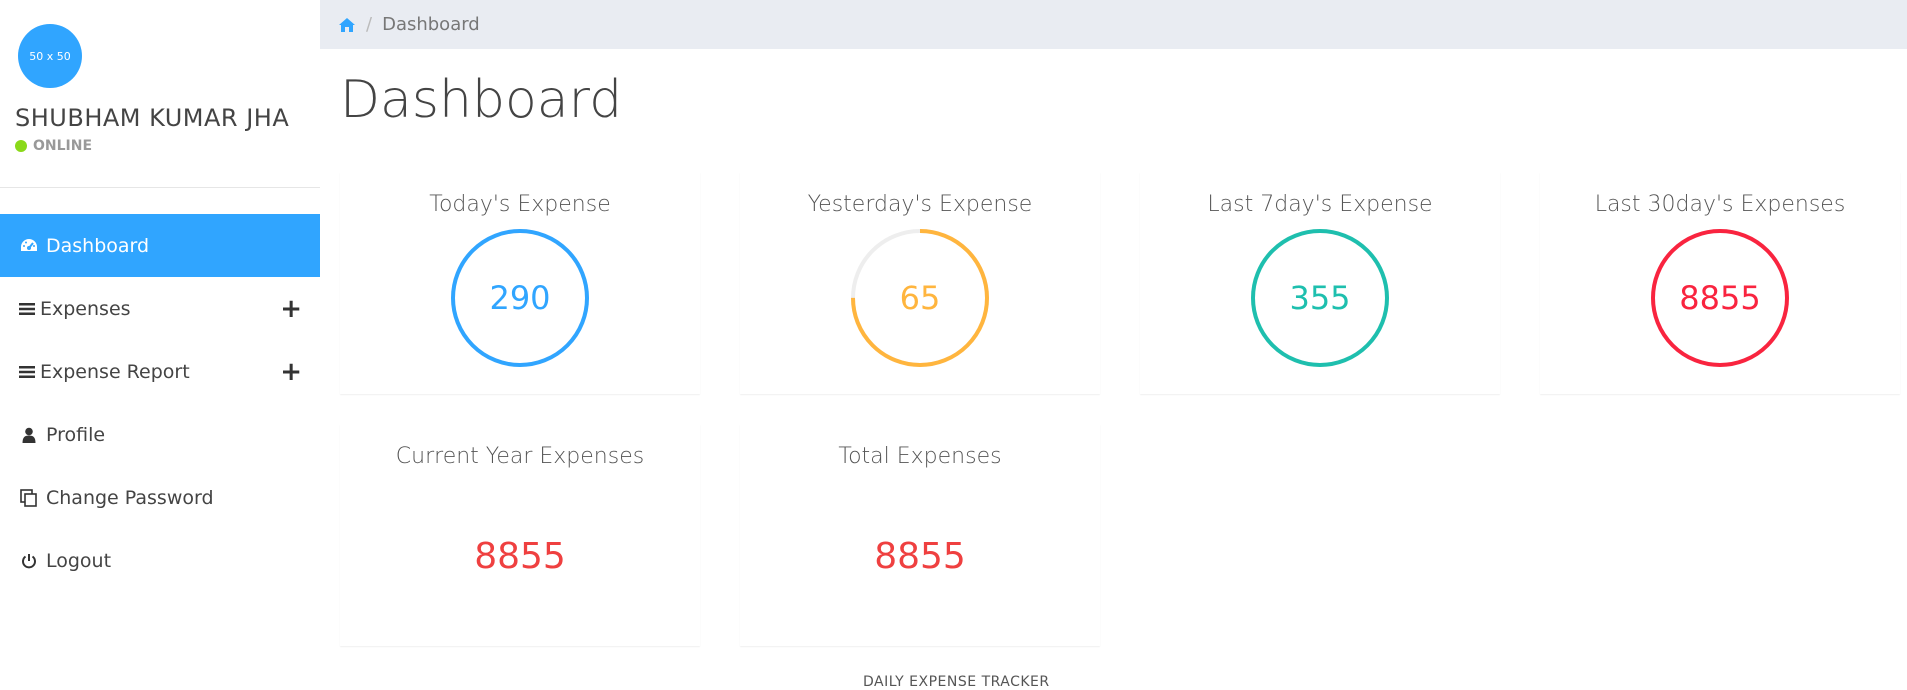 The image size is (1907, 690). Describe the element at coordinates (481, 100) in the screenshot. I see `page-title: Dashboard` at that location.